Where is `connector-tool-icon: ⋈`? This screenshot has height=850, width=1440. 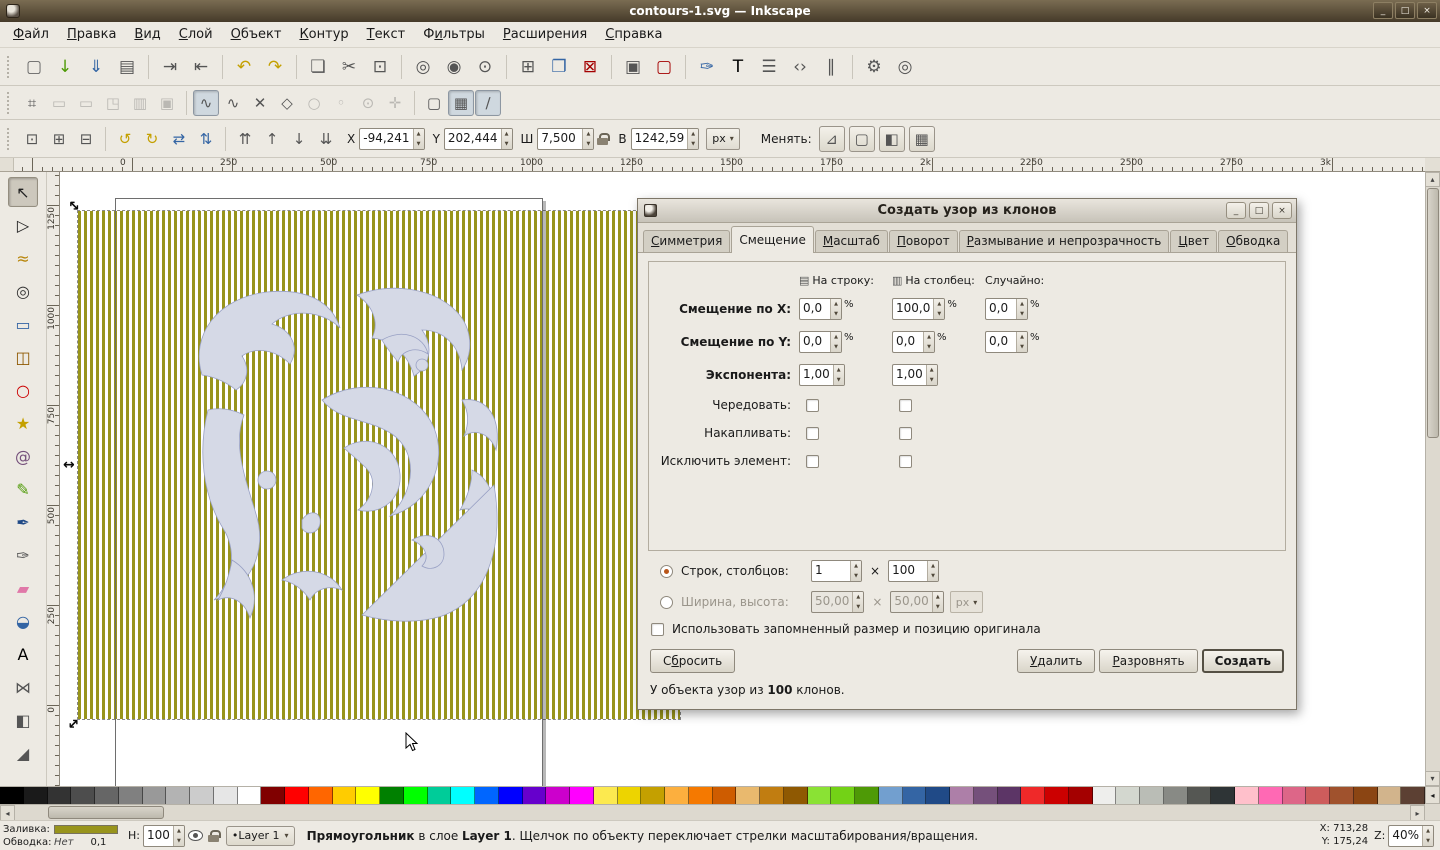 connector-tool-icon: ⋈ is located at coordinates (23, 687).